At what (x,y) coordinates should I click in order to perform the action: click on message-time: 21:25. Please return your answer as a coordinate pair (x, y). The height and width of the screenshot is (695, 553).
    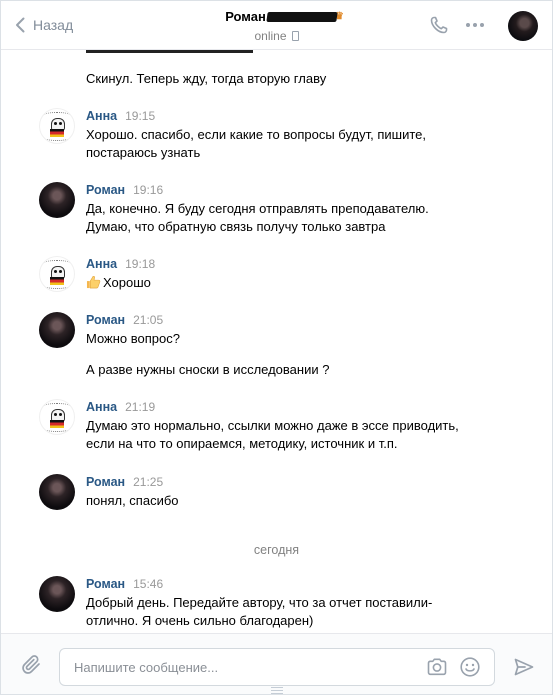
    Looking at the image, I should click on (148, 482).